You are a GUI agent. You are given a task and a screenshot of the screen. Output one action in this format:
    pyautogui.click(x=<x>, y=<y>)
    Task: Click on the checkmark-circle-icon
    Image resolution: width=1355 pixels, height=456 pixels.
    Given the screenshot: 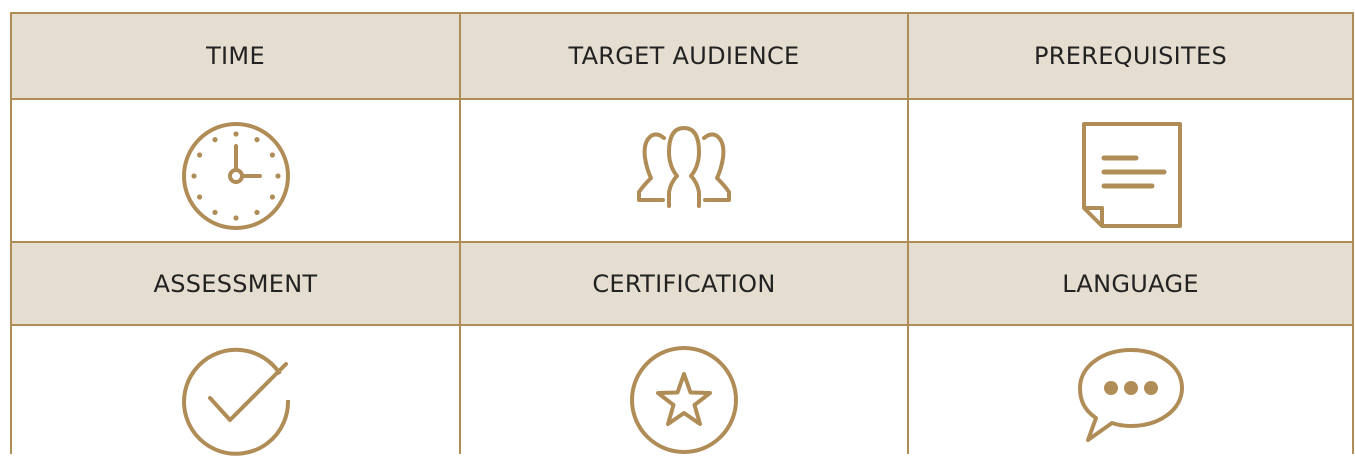 What is the action you would take?
    pyautogui.click(x=236, y=400)
    